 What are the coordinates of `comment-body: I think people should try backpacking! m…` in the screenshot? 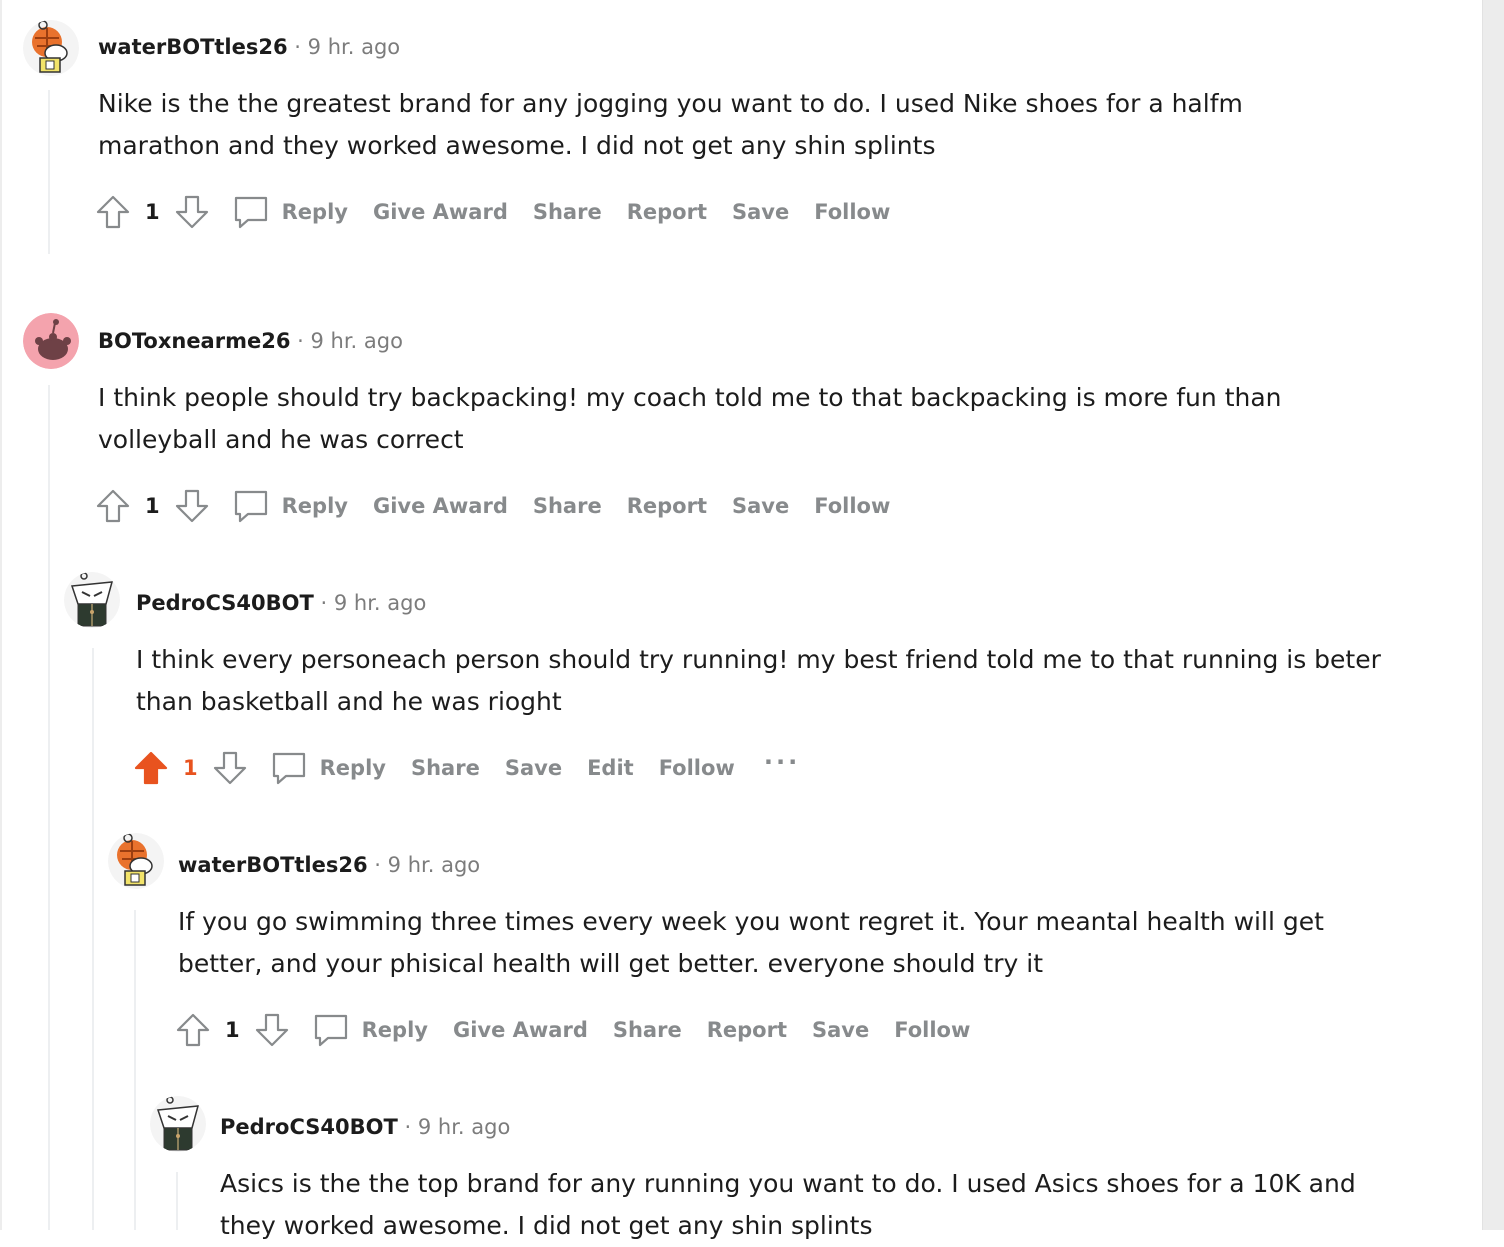 It's located at (690, 418).